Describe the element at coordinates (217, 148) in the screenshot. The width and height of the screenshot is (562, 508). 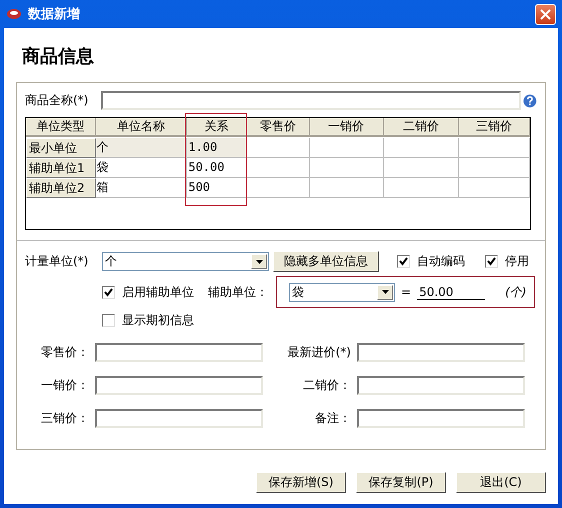
I see `table-cell: 1.00` at that location.